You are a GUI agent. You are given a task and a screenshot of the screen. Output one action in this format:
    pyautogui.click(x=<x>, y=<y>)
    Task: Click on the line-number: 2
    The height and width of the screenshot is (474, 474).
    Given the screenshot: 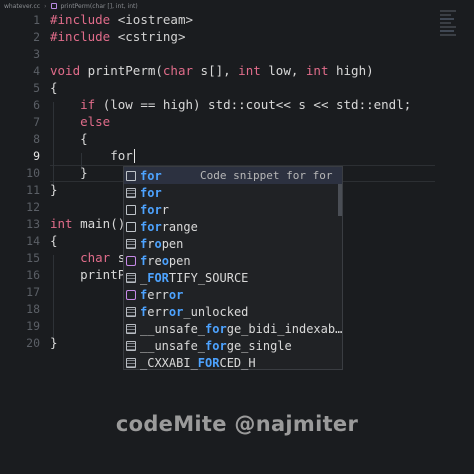 What is the action you would take?
    pyautogui.click(x=36, y=36)
    